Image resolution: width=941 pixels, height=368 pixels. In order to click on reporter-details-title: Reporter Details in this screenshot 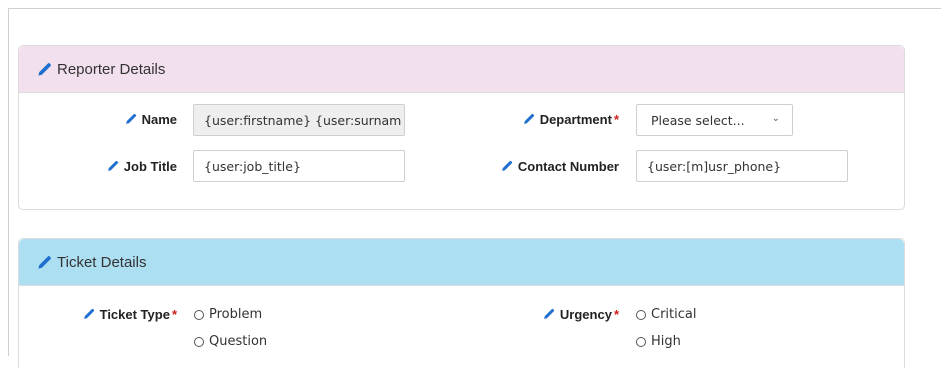, I will do `click(111, 69)`.